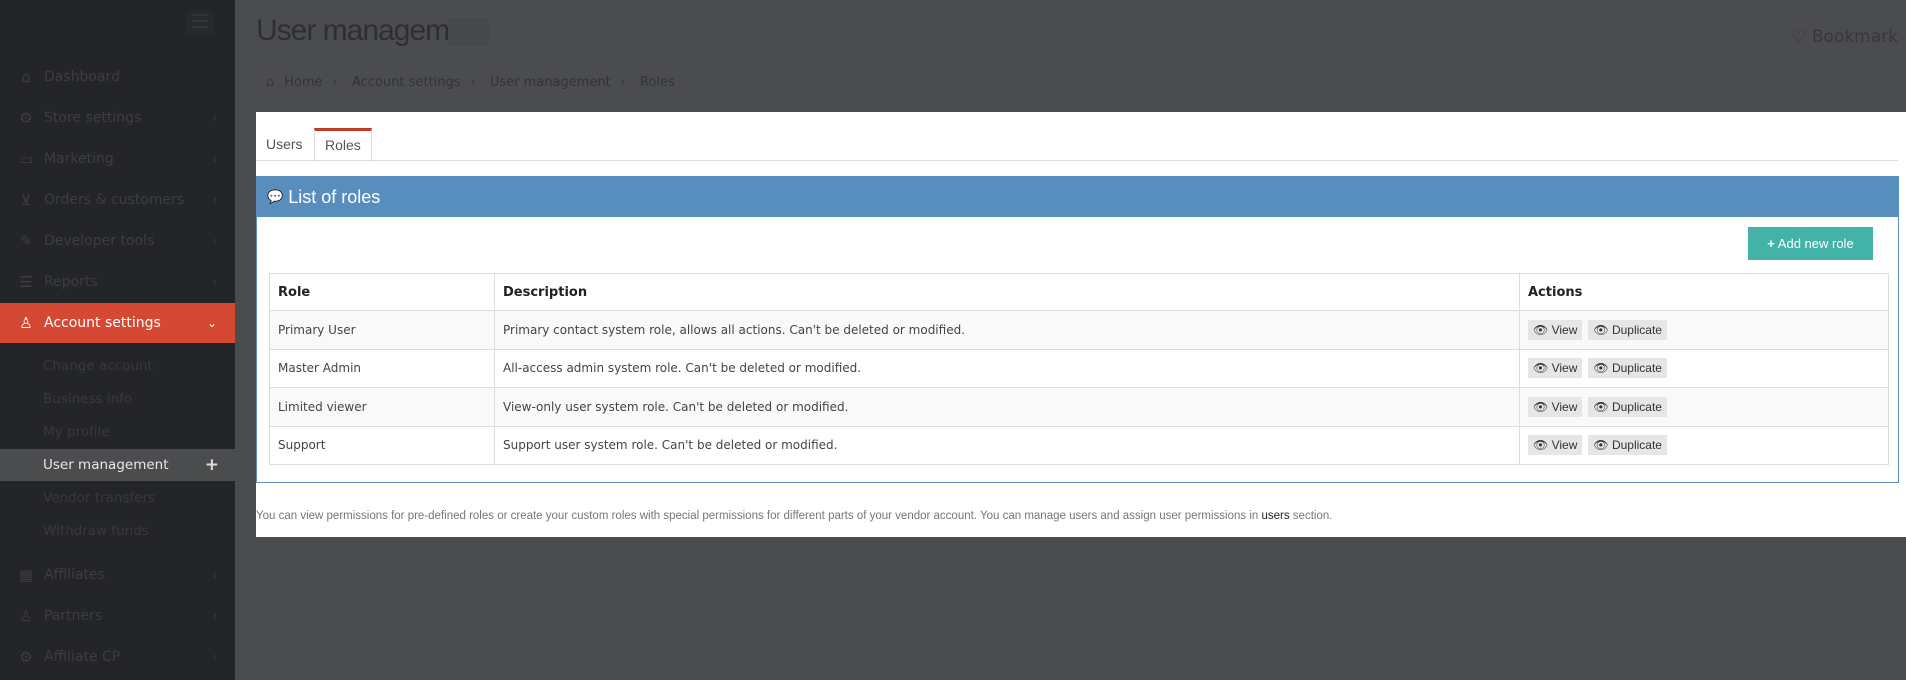  Describe the element at coordinates (211, 323) in the screenshot. I see `chevron-down-icon: ⌄` at that location.